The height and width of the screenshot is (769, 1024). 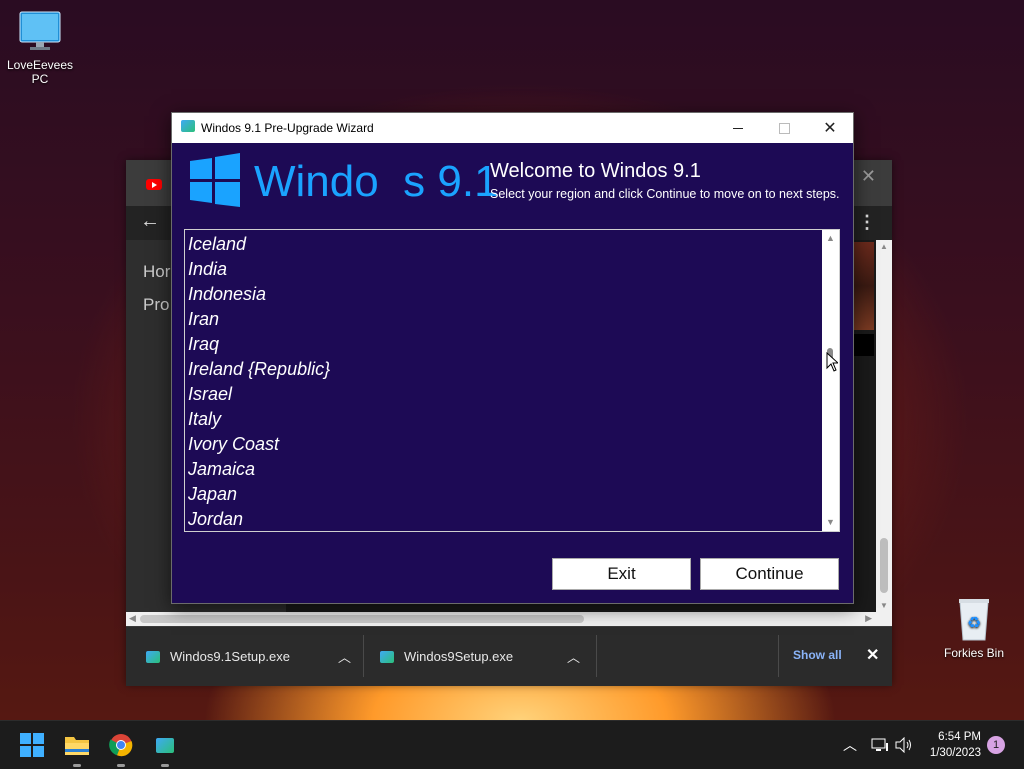 I want to click on download-item: Windos9Setup.exe ︿, so click(x=480, y=656).